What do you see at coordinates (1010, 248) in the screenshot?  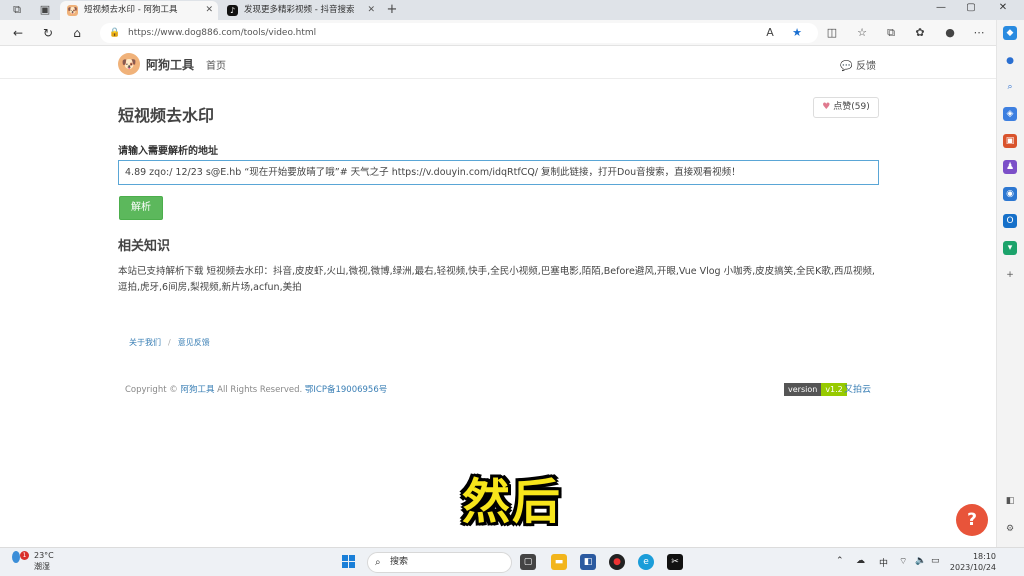 I see `drop-icon: ▾` at bounding box center [1010, 248].